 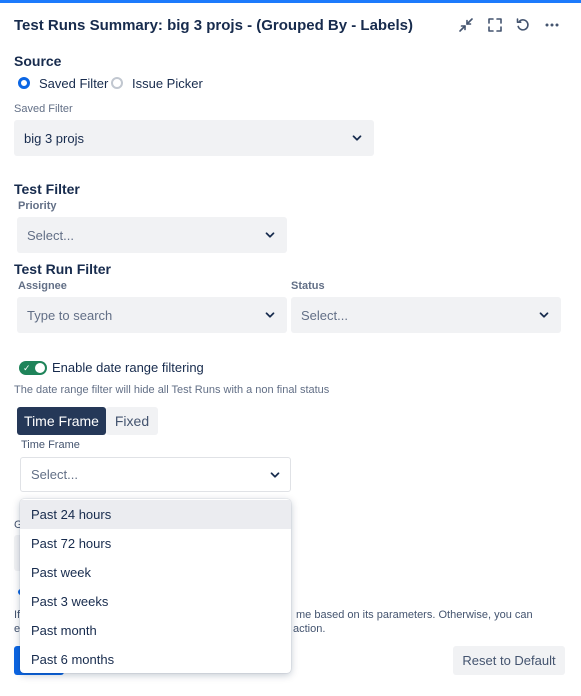 What do you see at coordinates (194, 138) in the screenshot?
I see `saved-filter-select: big 3 projs` at bounding box center [194, 138].